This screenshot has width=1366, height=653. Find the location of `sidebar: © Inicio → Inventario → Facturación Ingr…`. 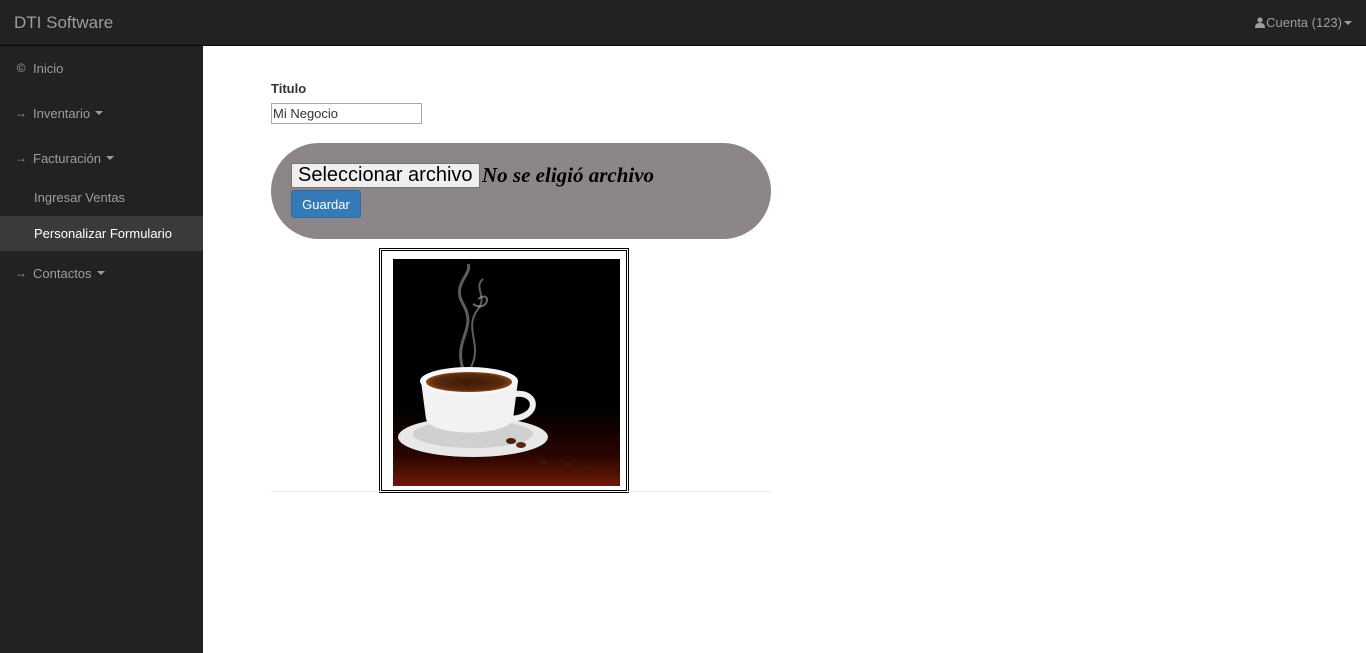

sidebar: © Inicio → Inventario → Facturación Ingr… is located at coordinates (101, 349).